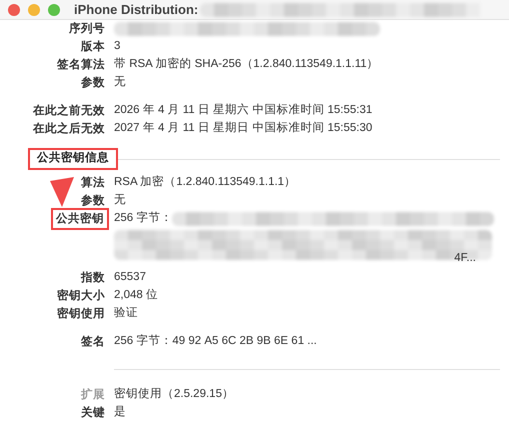 Image resolution: width=509 pixels, height=431 pixels. What do you see at coordinates (14, 10) in the screenshot?
I see `close-icon` at bounding box center [14, 10].